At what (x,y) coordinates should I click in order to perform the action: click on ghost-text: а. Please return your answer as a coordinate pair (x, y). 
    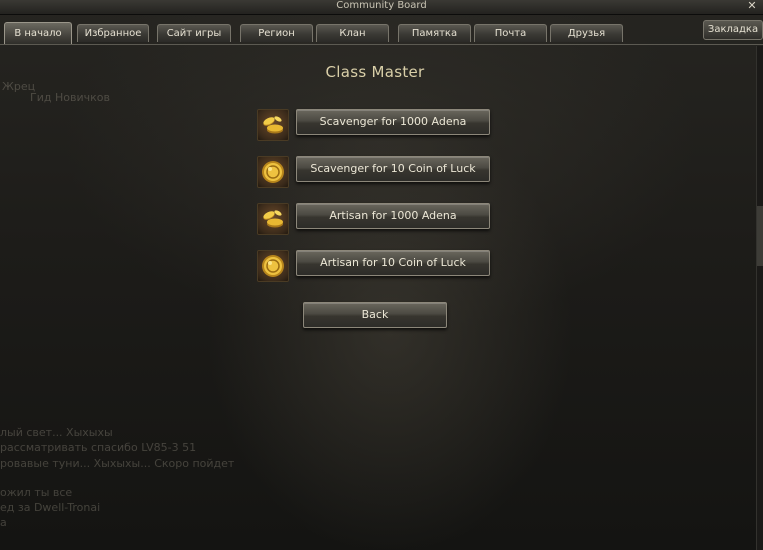
    Looking at the image, I should click on (3, 522).